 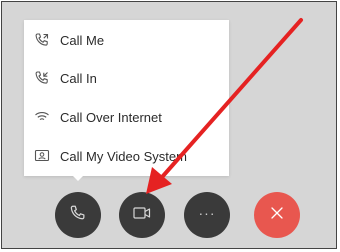 I want to click on menu-item-call-over-internet: Call Over Internet, so click(x=126, y=117).